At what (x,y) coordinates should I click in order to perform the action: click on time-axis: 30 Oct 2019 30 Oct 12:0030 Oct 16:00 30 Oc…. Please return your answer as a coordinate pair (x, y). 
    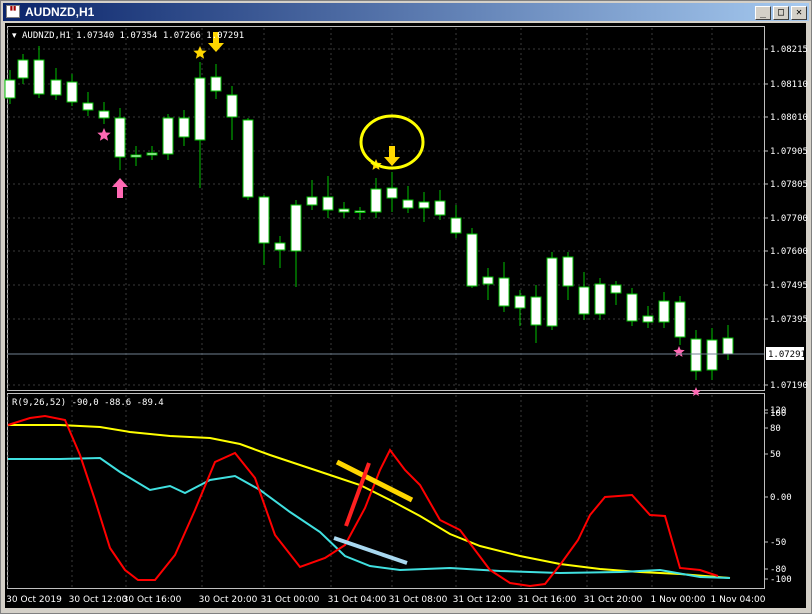
    Looking at the image, I should click on (386, 600).